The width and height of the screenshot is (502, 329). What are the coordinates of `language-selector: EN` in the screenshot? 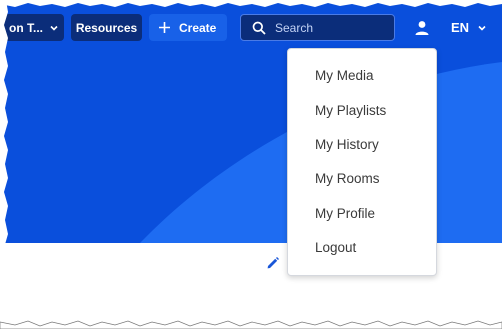 It's located at (468, 27).